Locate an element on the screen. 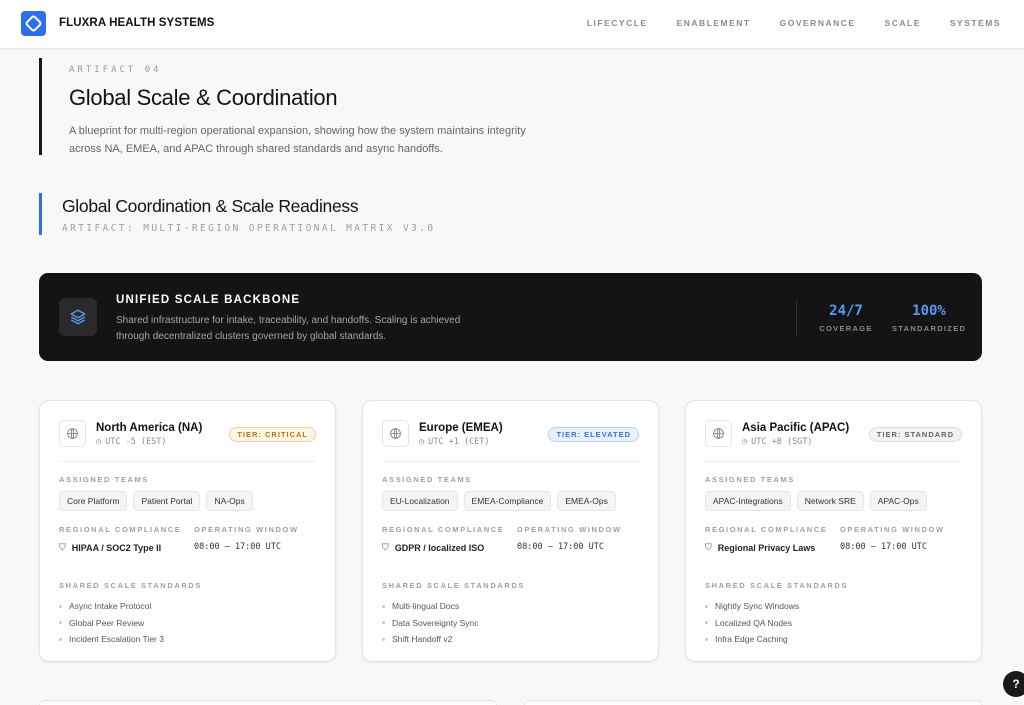 The height and width of the screenshot is (705, 1024). nav-systems: SYSTEMS is located at coordinates (975, 23).